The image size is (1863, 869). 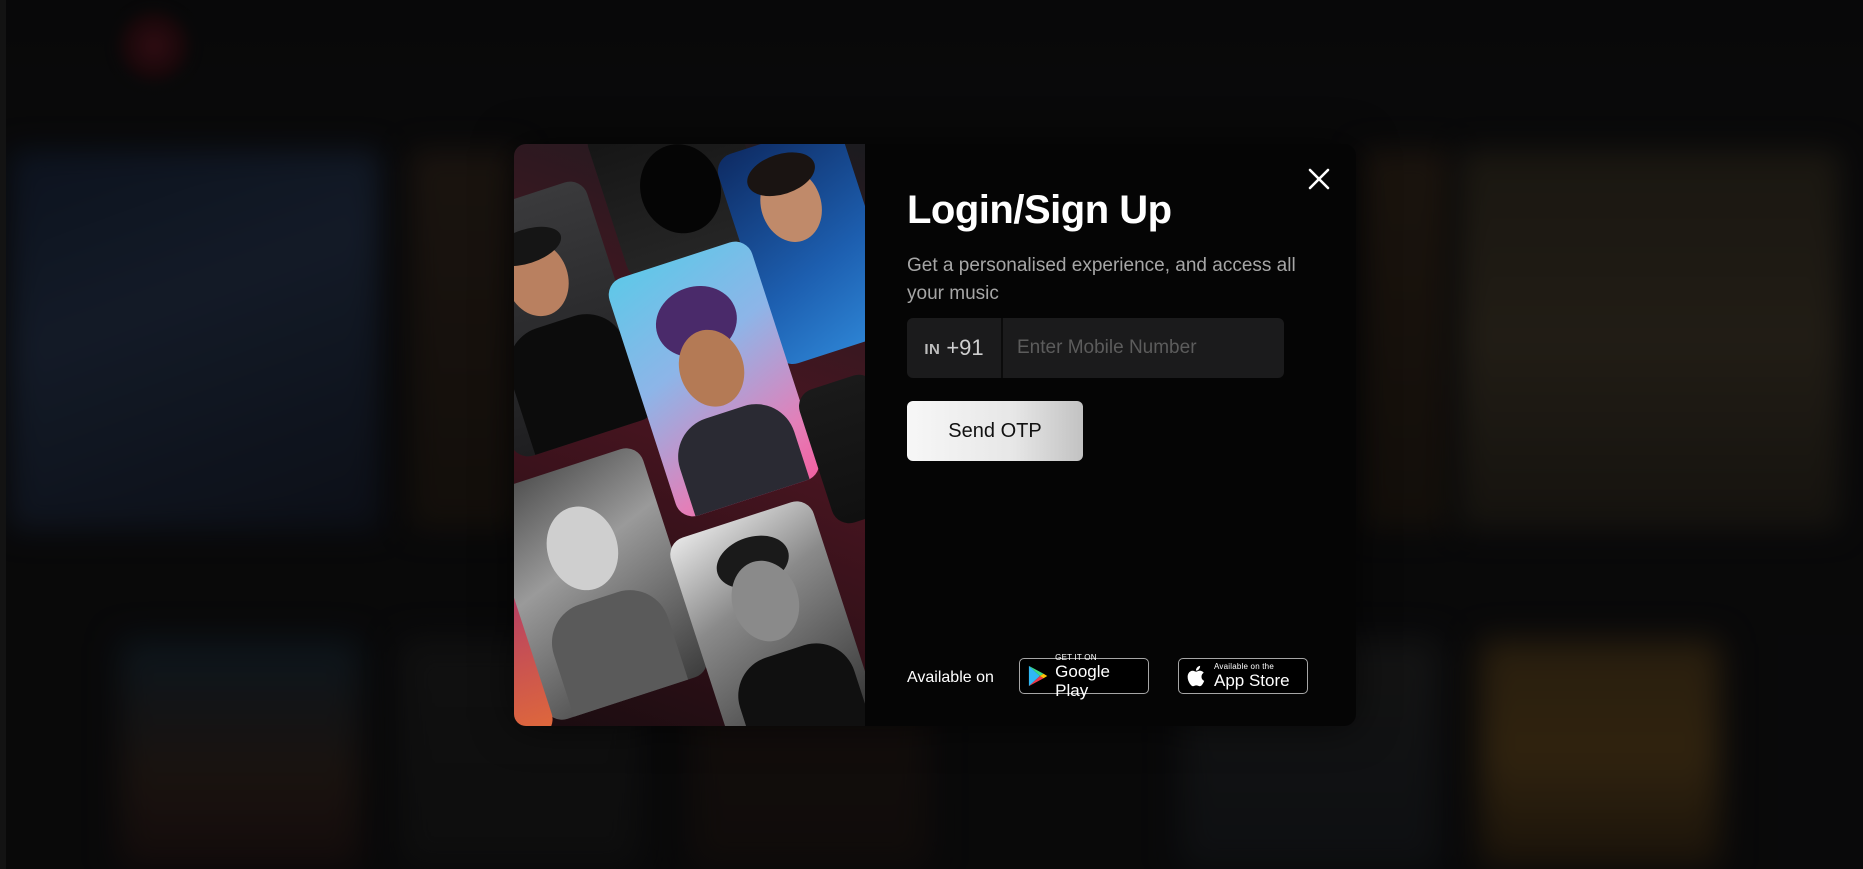 I want to click on available-on-label: Available on, so click(x=950, y=677).